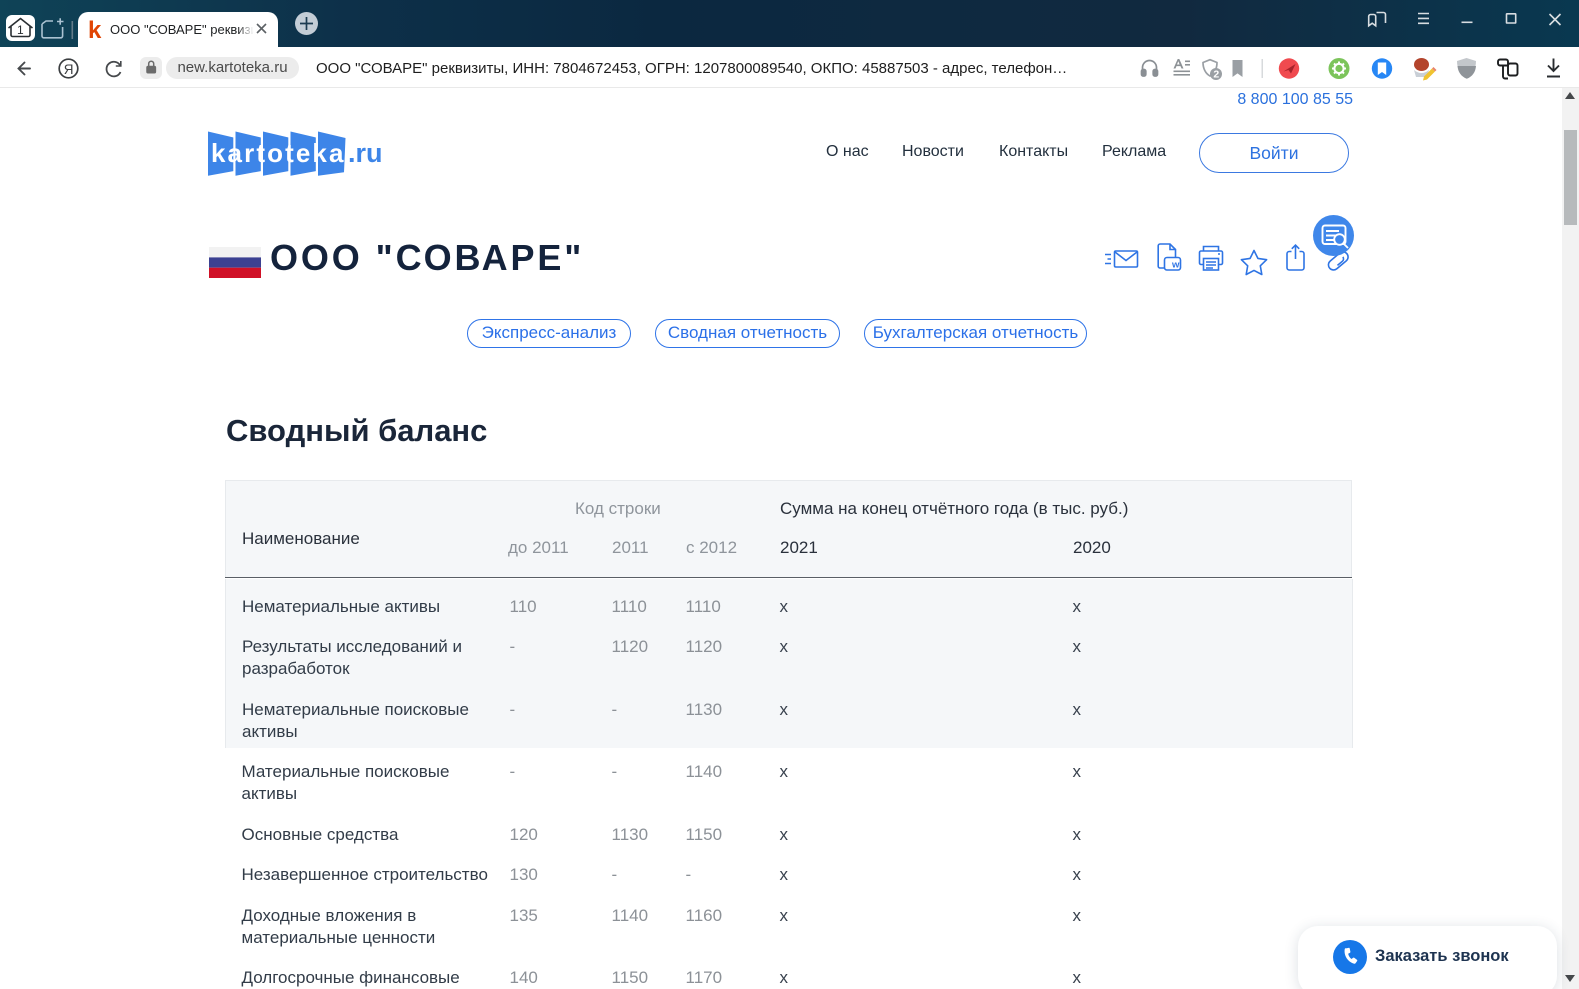 This screenshot has height=989, width=1579. I want to click on svg-text: w, so click(1175, 265).